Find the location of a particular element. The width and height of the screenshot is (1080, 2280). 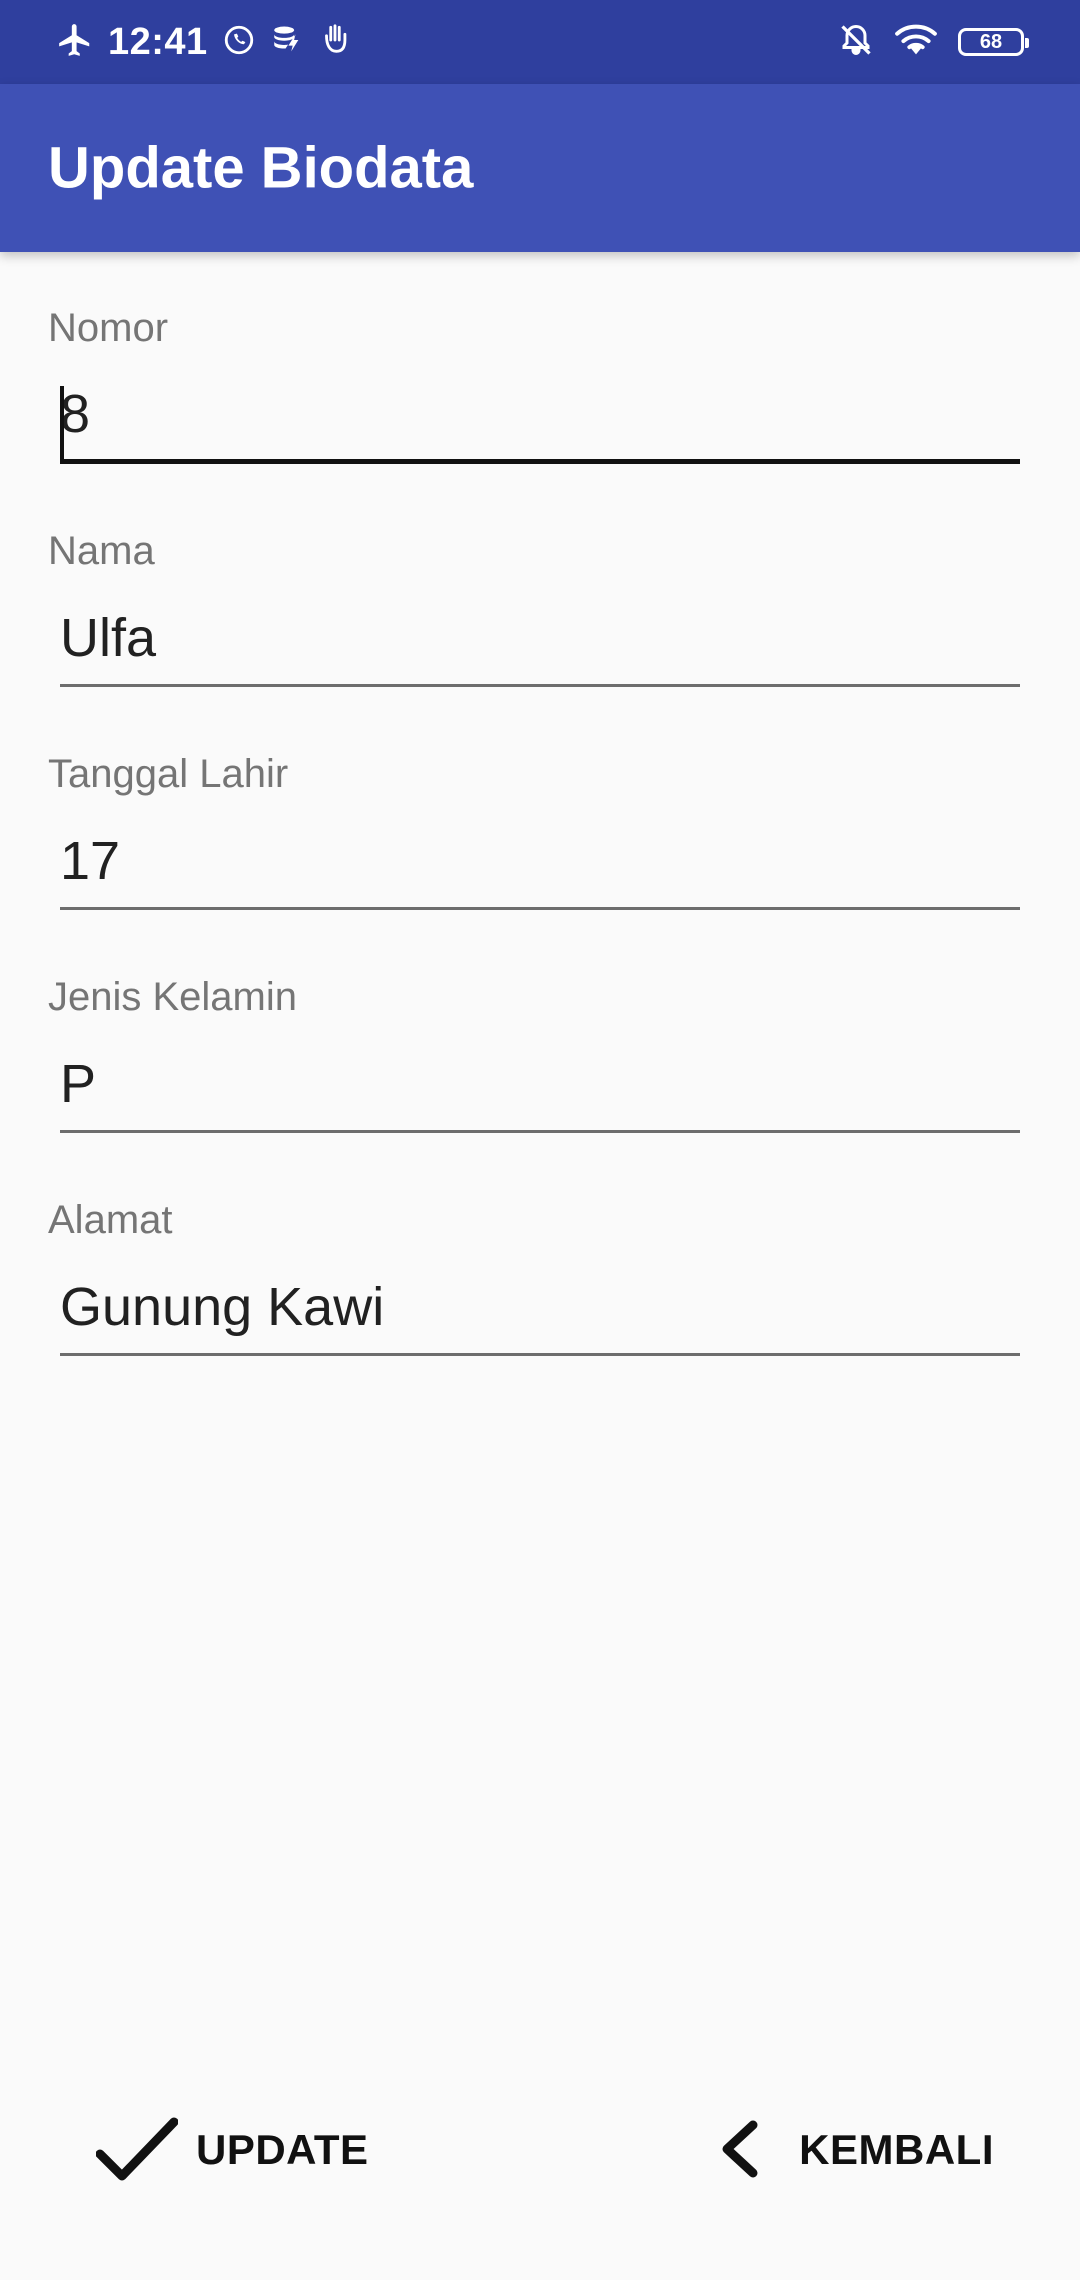

check-icon is located at coordinates (137, 2150).